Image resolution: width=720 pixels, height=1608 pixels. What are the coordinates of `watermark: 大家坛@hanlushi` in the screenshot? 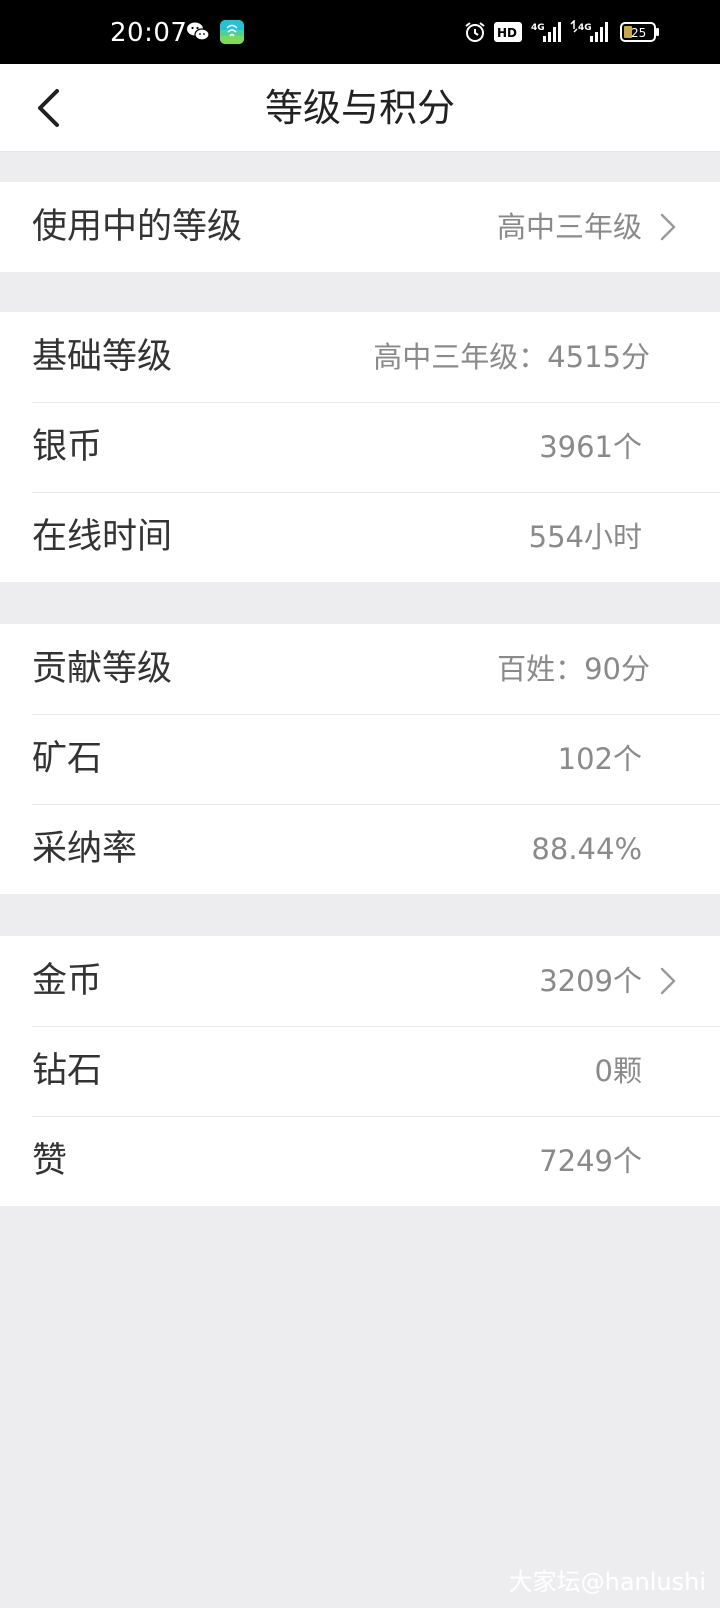 It's located at (607, 1582).